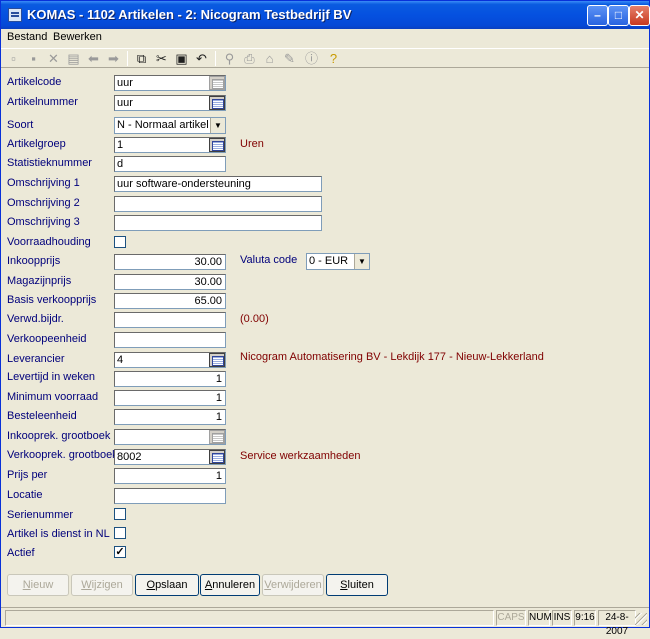  Describe the element at coordinates (289, 58) in the screenshot. I see `edit-icon: ✎` at that location.